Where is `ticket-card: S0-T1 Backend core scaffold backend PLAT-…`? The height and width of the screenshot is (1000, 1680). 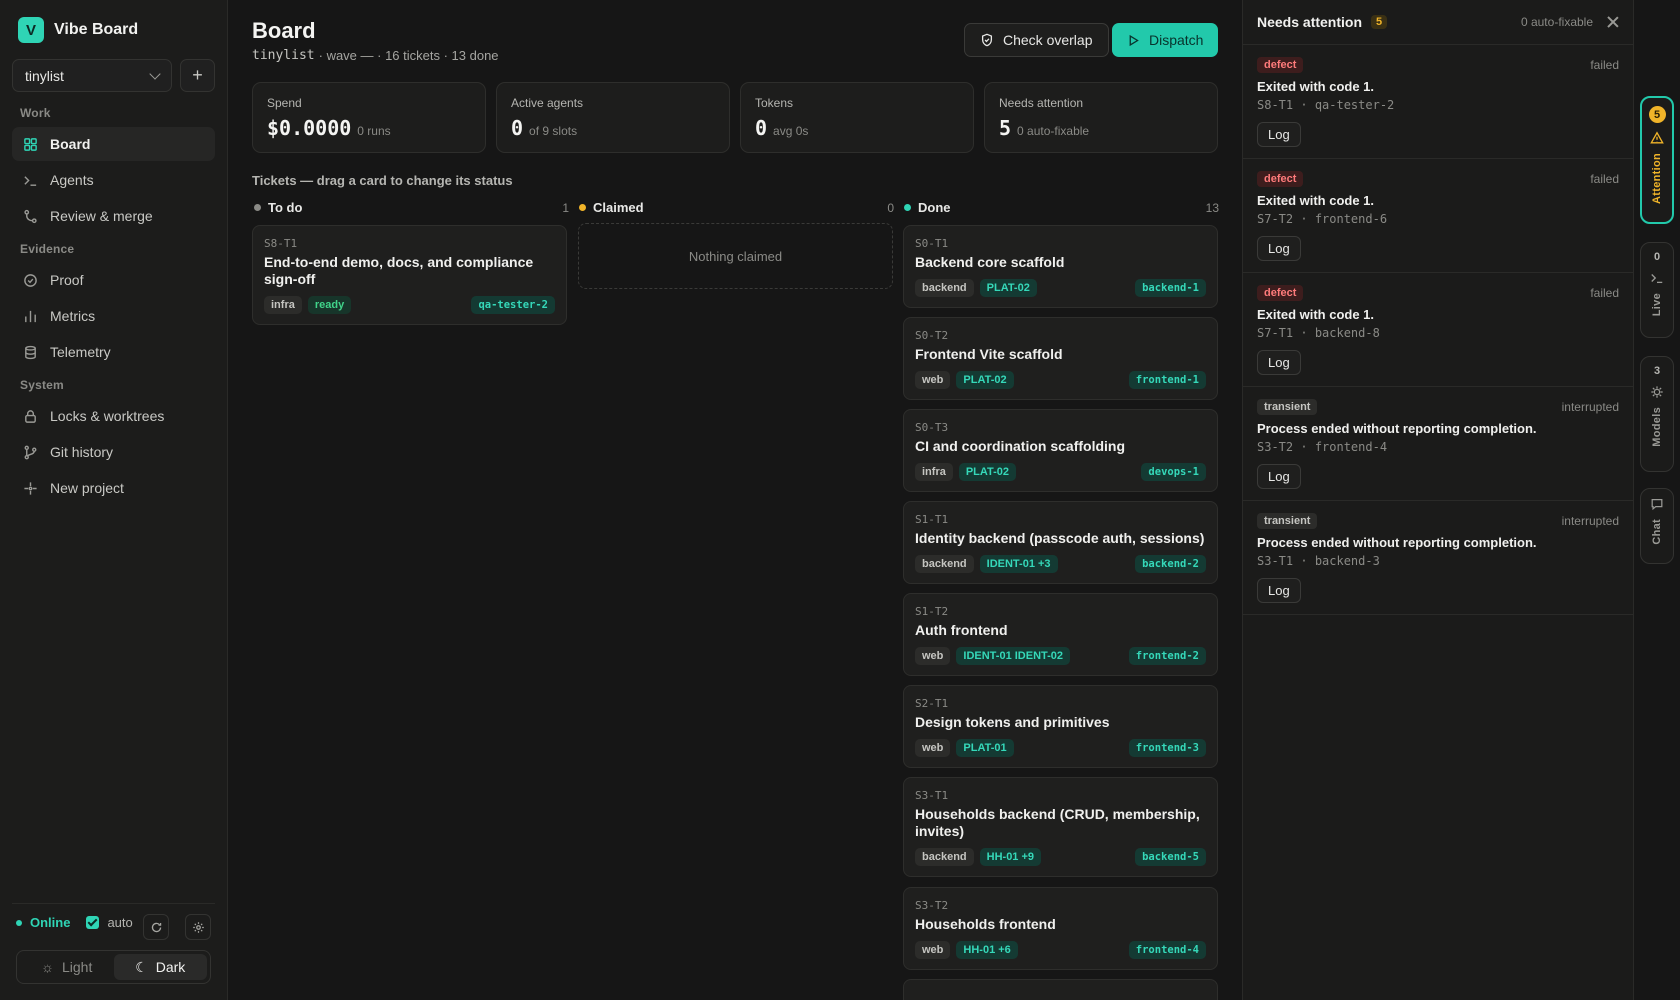
ticket-card: S0-T1 Backend core scaffold backend PLAT-… is located at coordinates (1060, 266).